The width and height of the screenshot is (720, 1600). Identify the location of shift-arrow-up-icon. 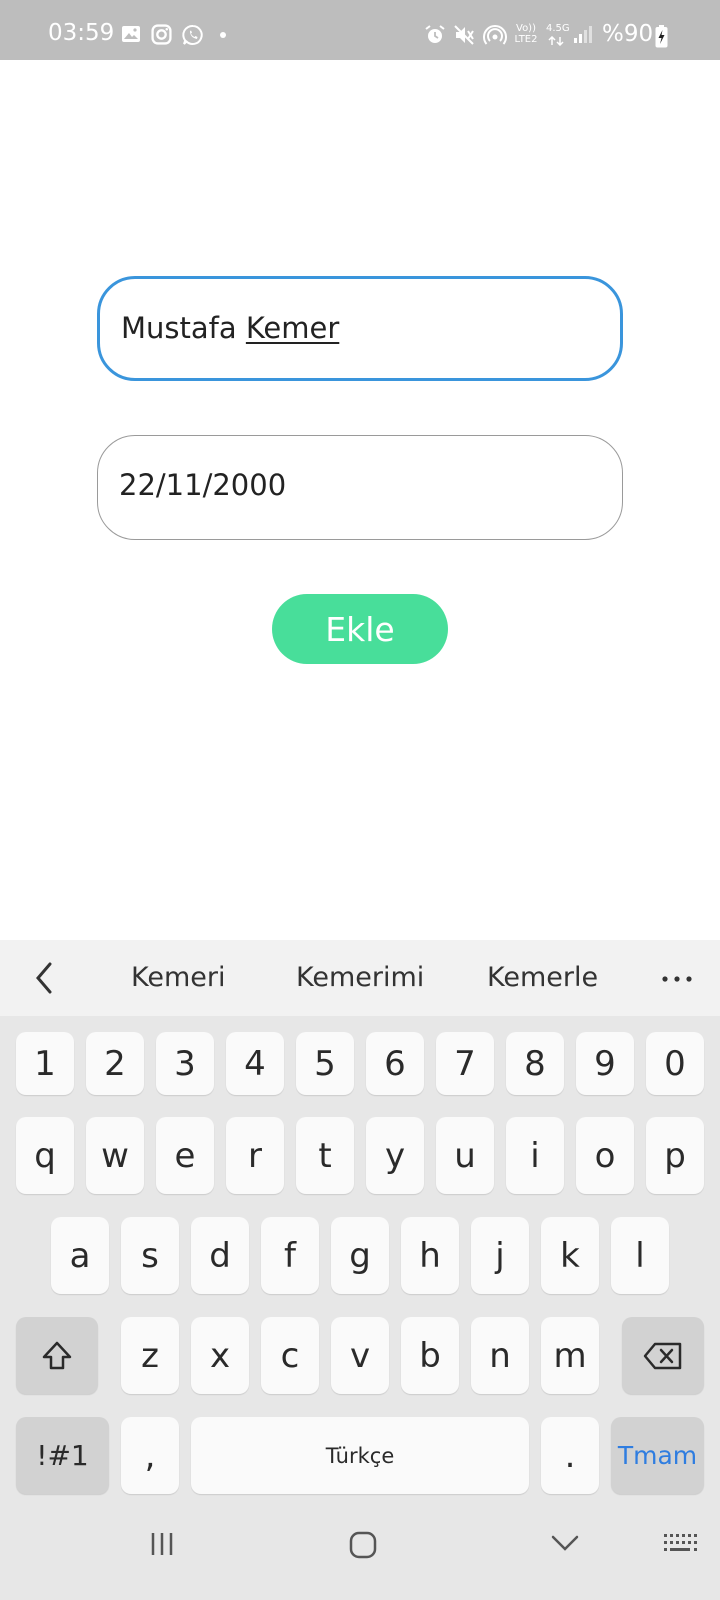
(57, 1355).